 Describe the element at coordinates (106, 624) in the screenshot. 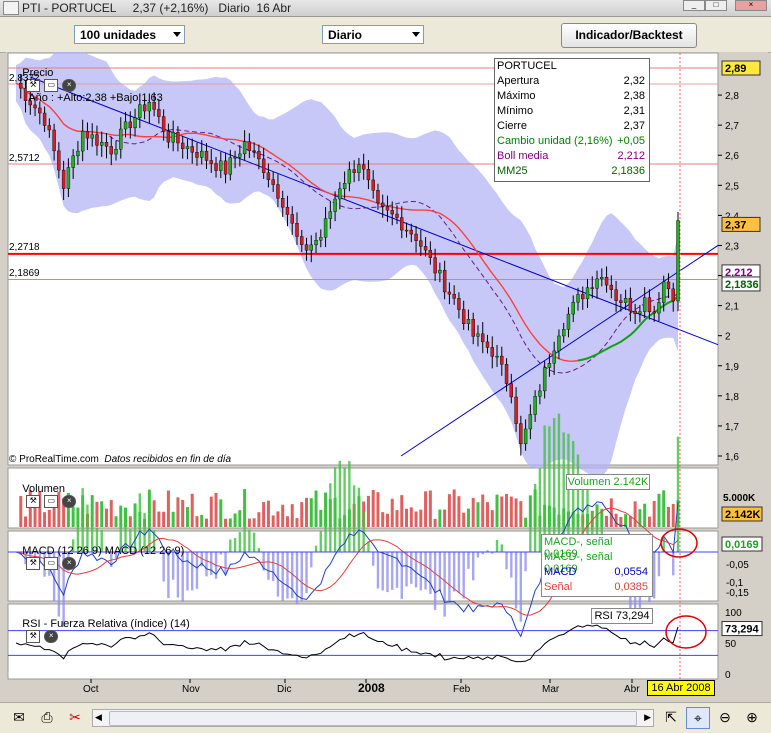

I see `rsi-panel-label: RSI - Fuerza Relativa (índice) (14)` at that location.